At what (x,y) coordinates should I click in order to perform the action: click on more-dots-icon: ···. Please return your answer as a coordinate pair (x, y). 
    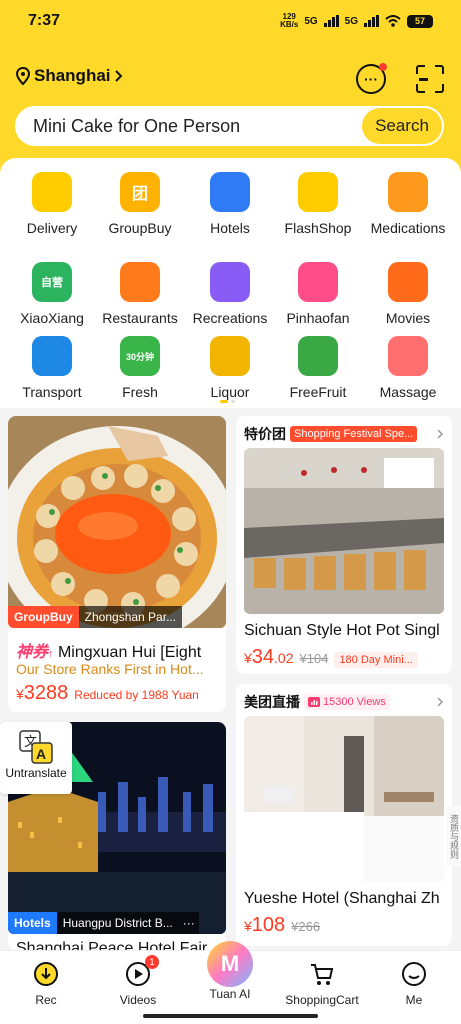
    Looking at the image, I should click on (188, 923).